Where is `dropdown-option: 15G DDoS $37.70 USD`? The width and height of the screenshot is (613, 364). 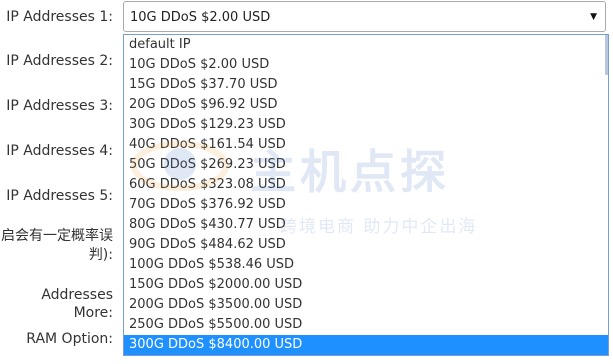
dropdown-option: 15G DDoS $37.70 USD is located at coordinates (366, 85).